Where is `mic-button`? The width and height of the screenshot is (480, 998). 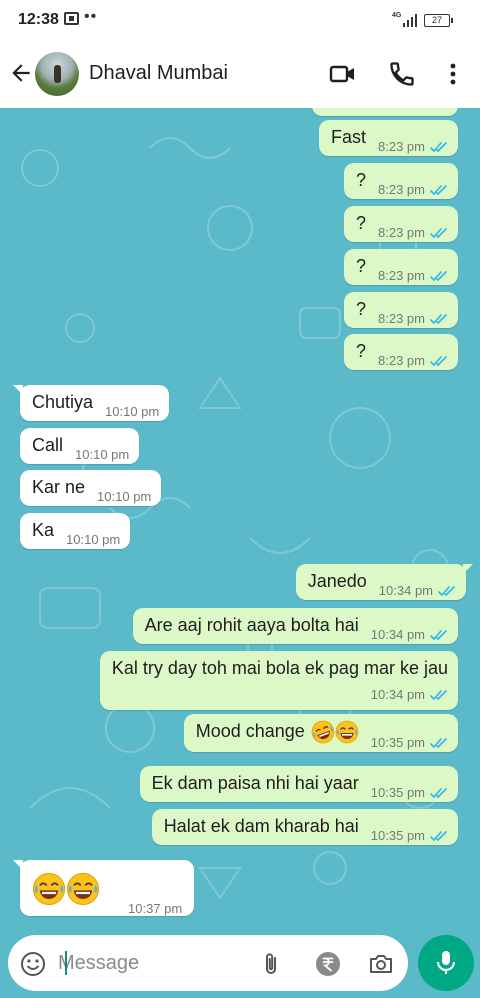 mic-button is located at coordinates (446, 963).